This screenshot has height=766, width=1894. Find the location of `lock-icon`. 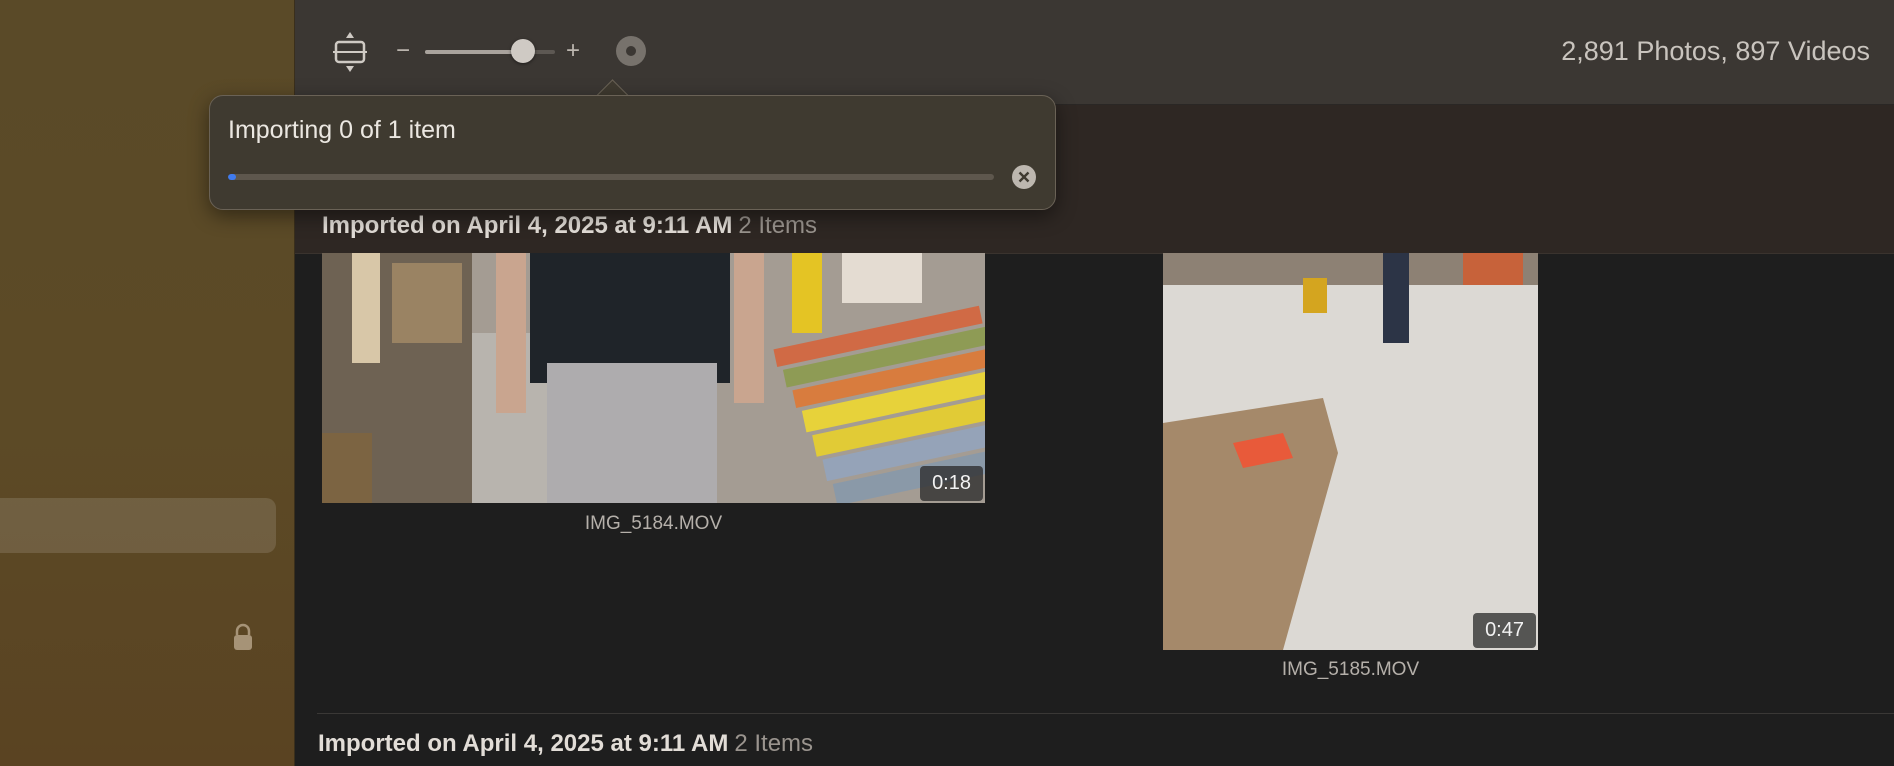

lock-icon is located at coordinates (243, 637).